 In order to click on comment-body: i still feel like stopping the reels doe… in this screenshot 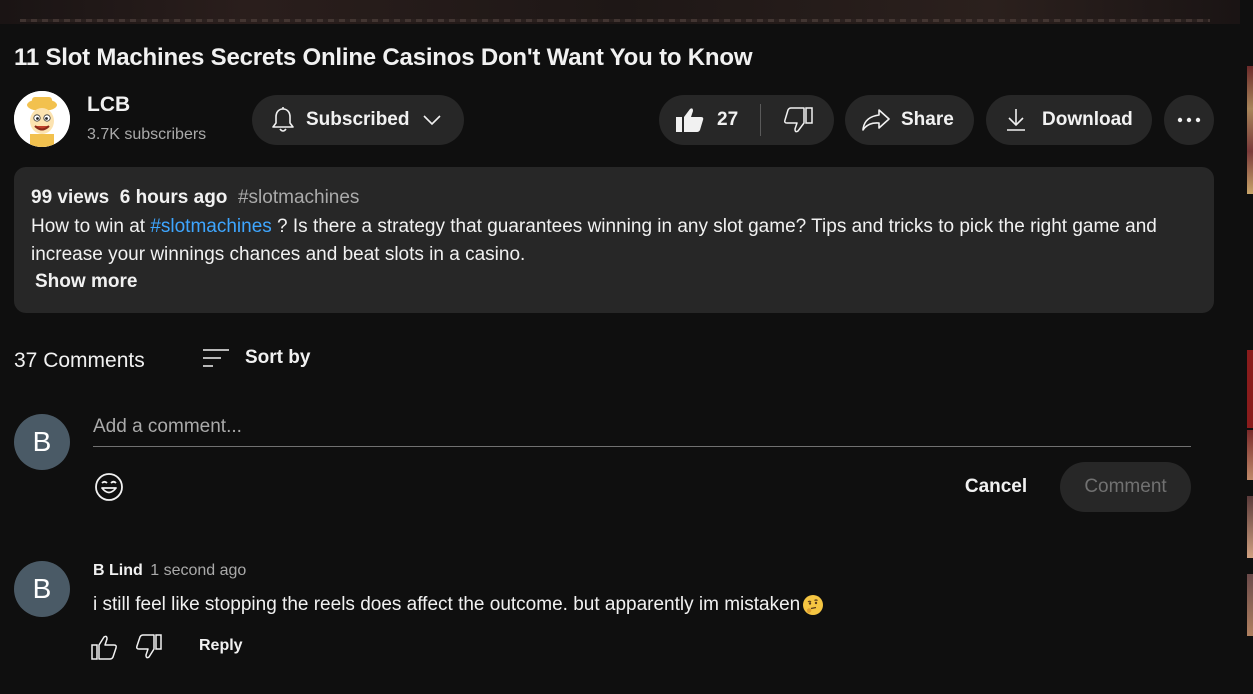, I will do `click(458, 605)`.